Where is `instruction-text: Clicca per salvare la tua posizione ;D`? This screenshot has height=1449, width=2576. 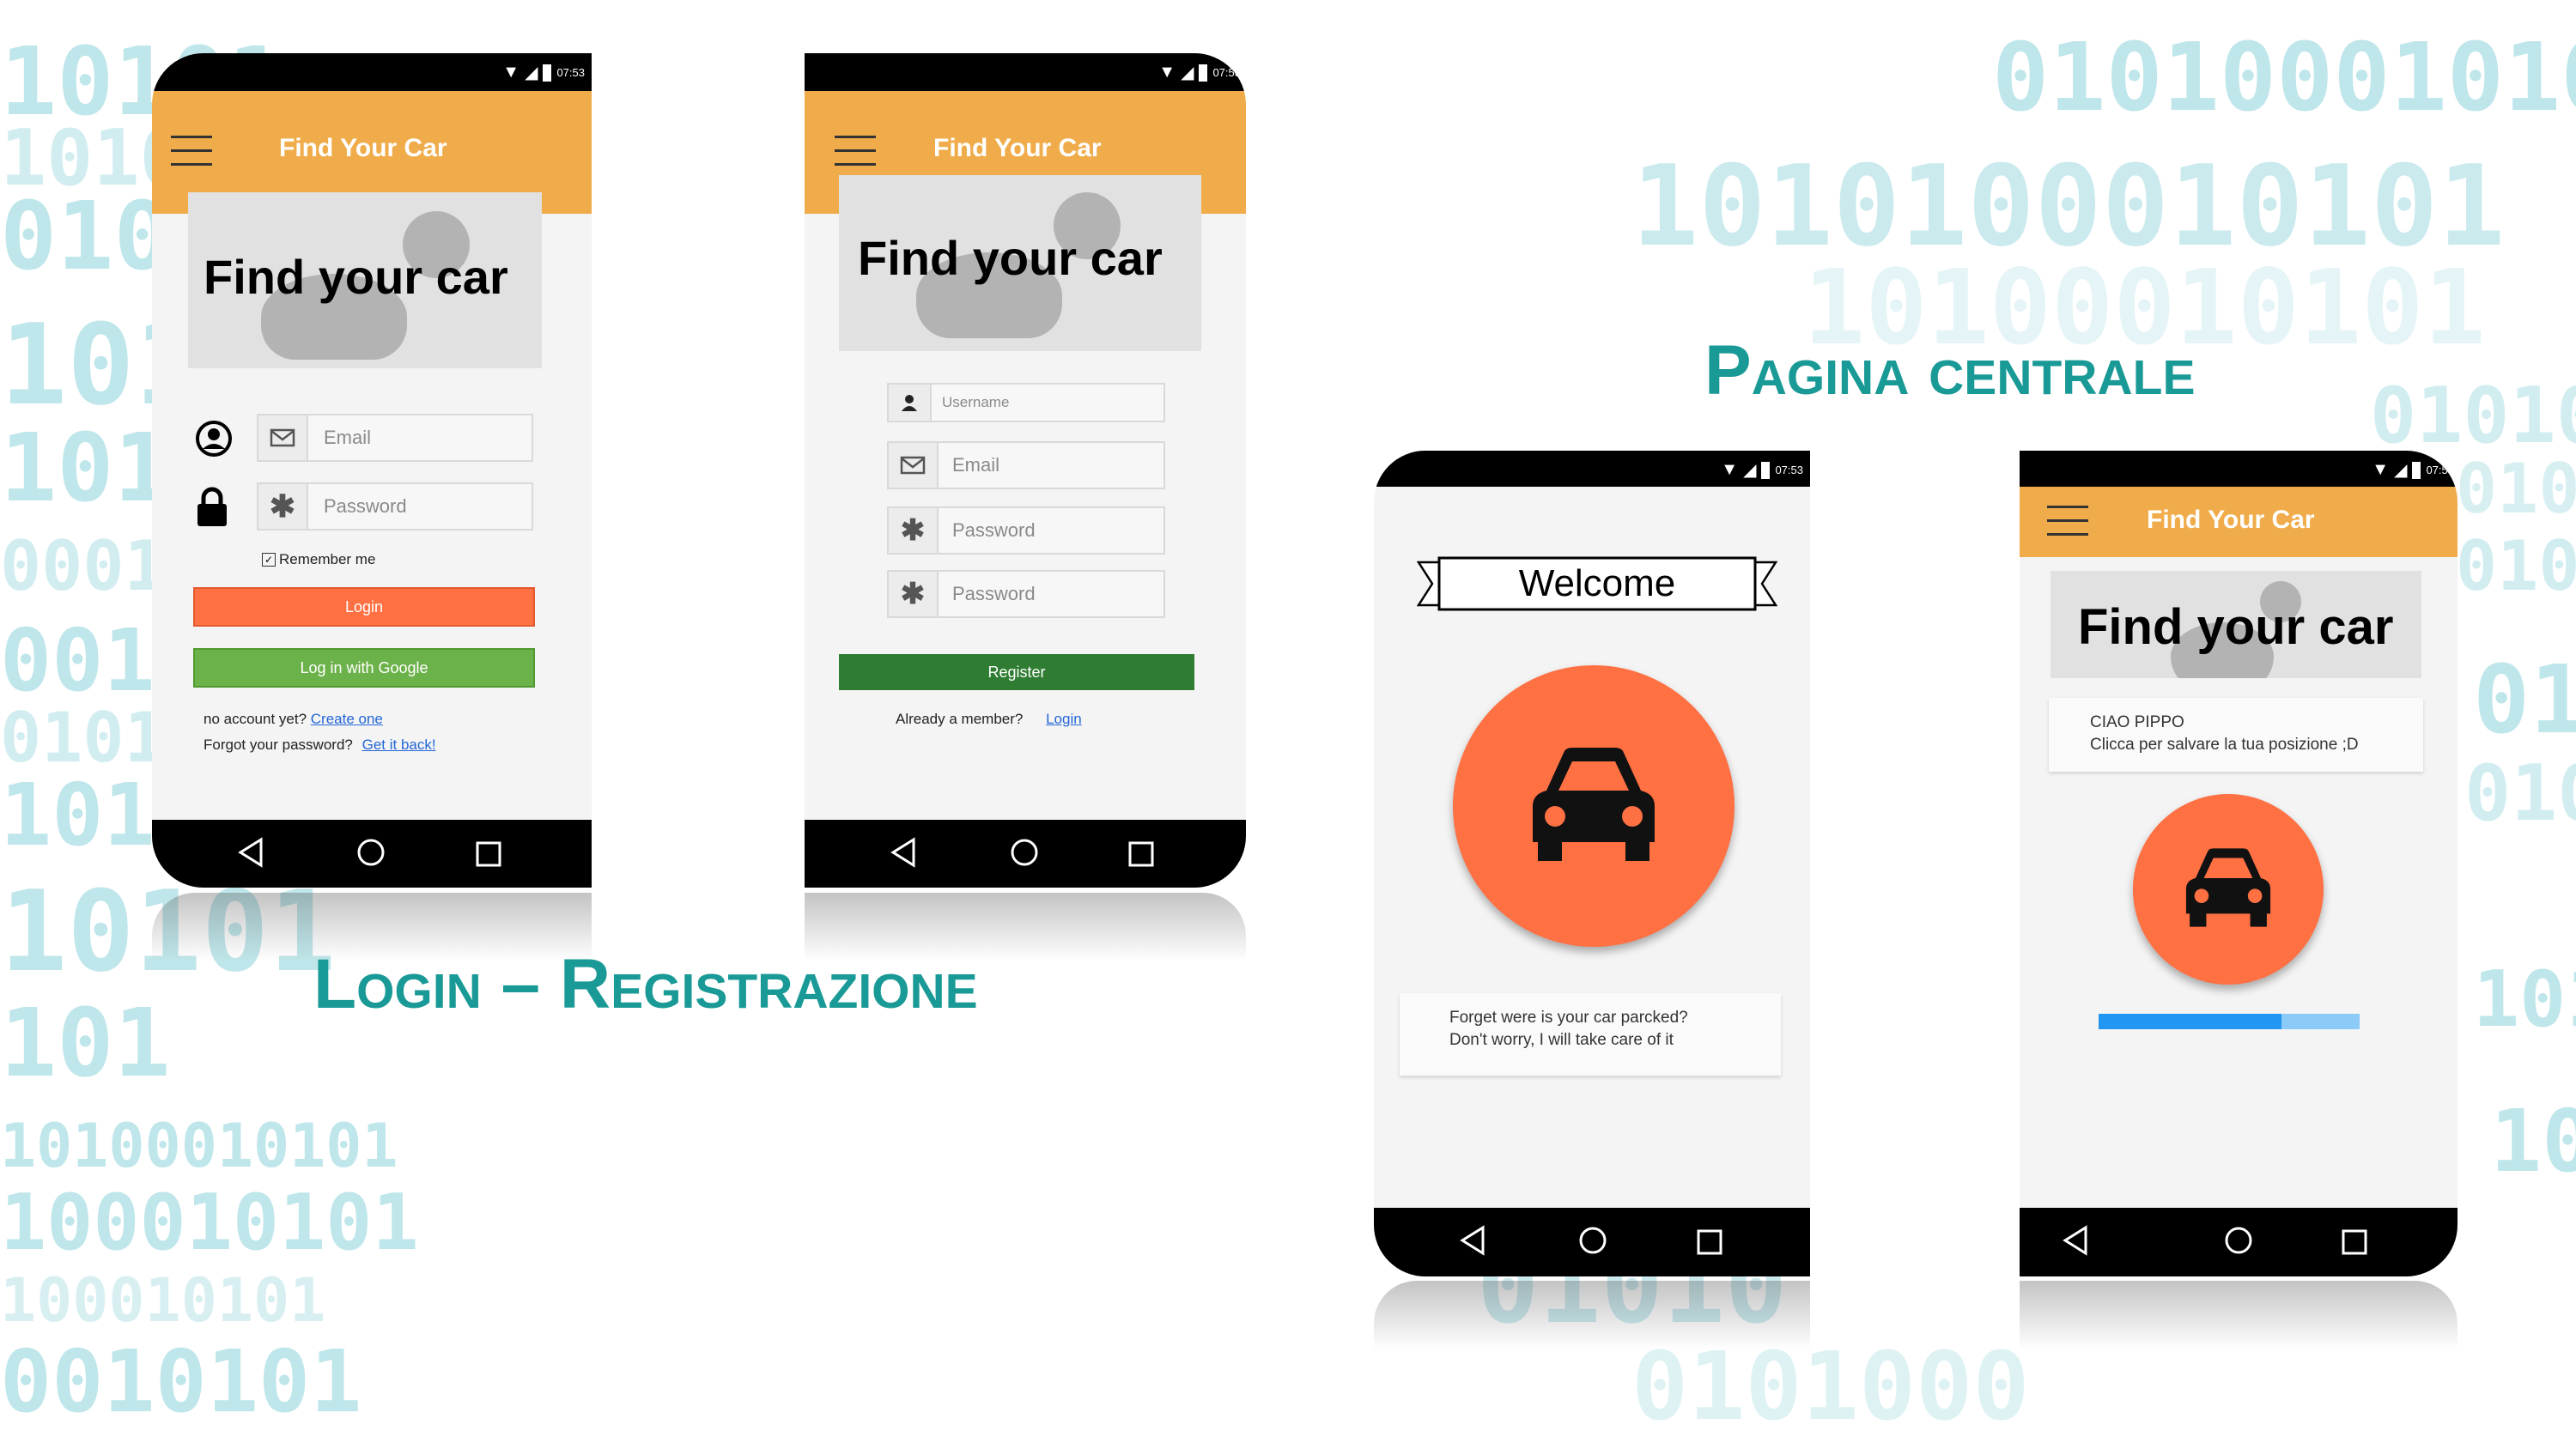
instruction-text: Clicca per salvare la tua posizione ;D is located at coordinates (2224, 745).